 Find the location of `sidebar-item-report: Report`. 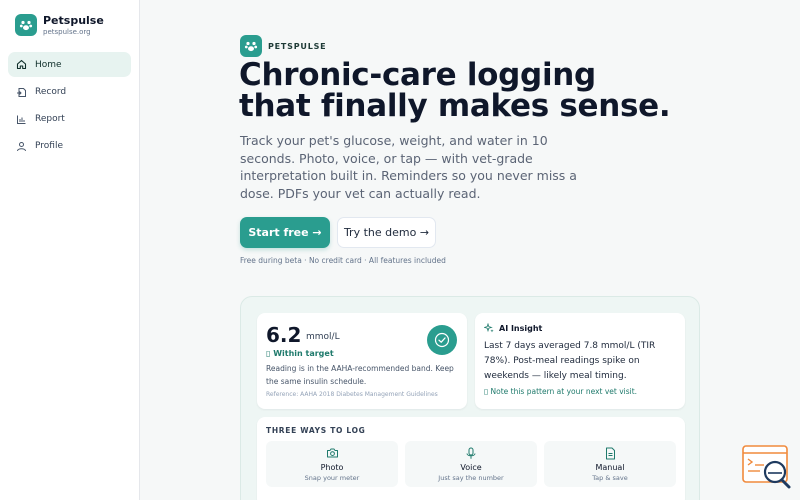

sidebar-item-report: Report is located at coordinates (69, 119).